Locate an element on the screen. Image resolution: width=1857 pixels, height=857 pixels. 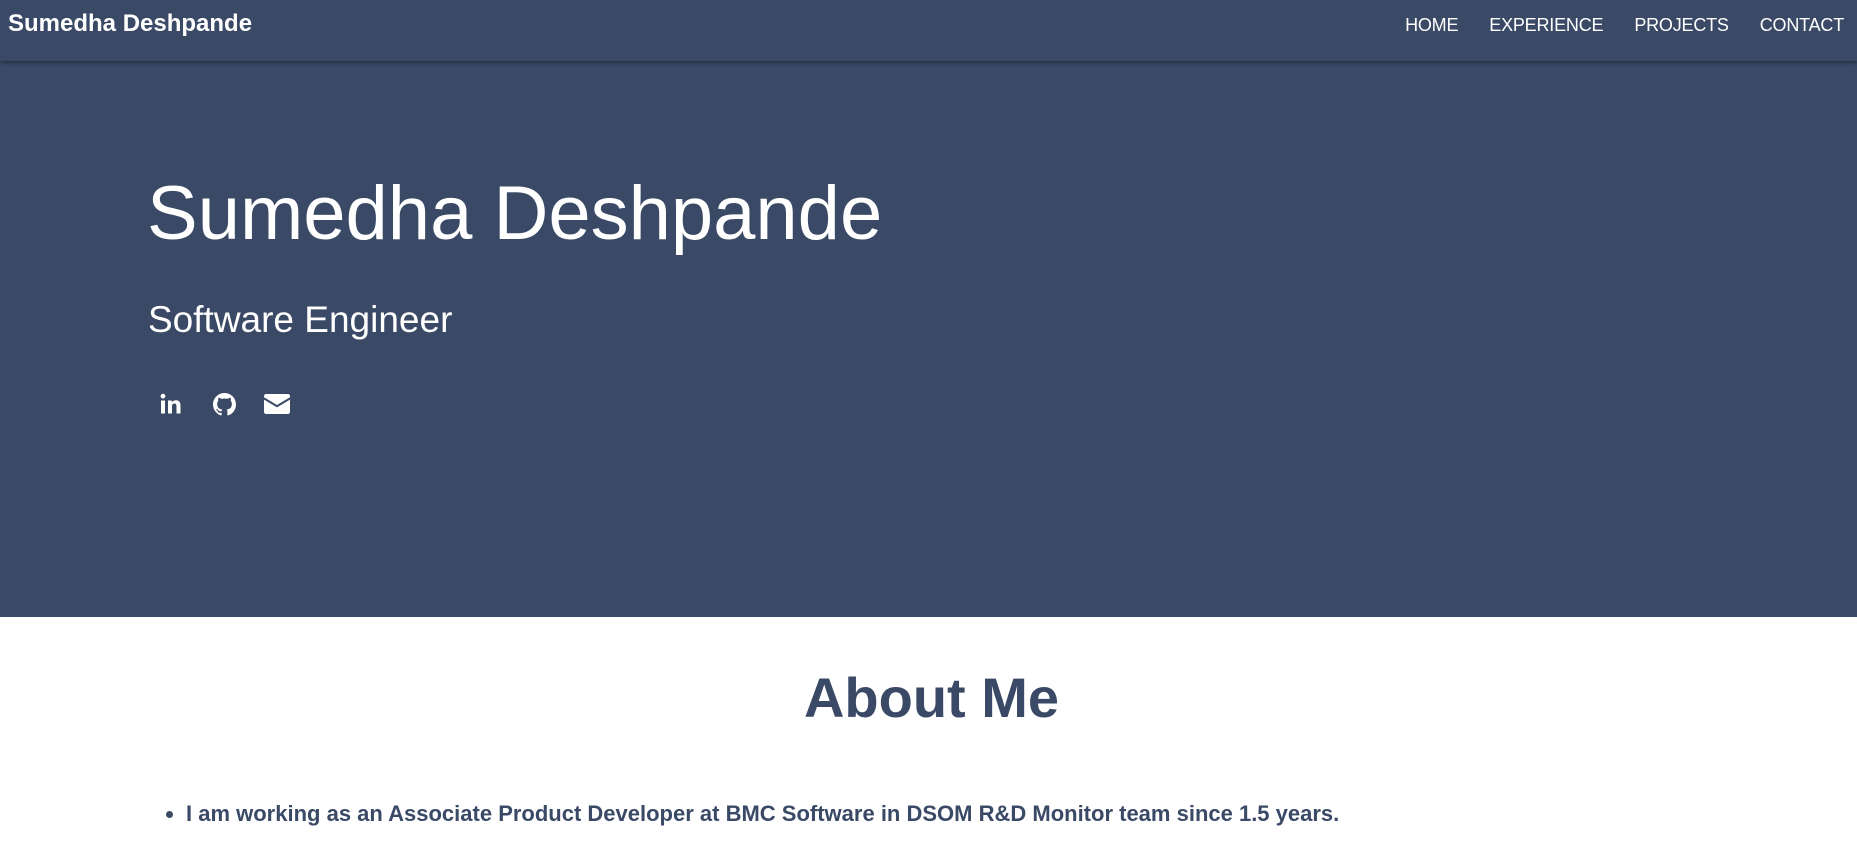
github-icon is located at coordinates (224, 403).